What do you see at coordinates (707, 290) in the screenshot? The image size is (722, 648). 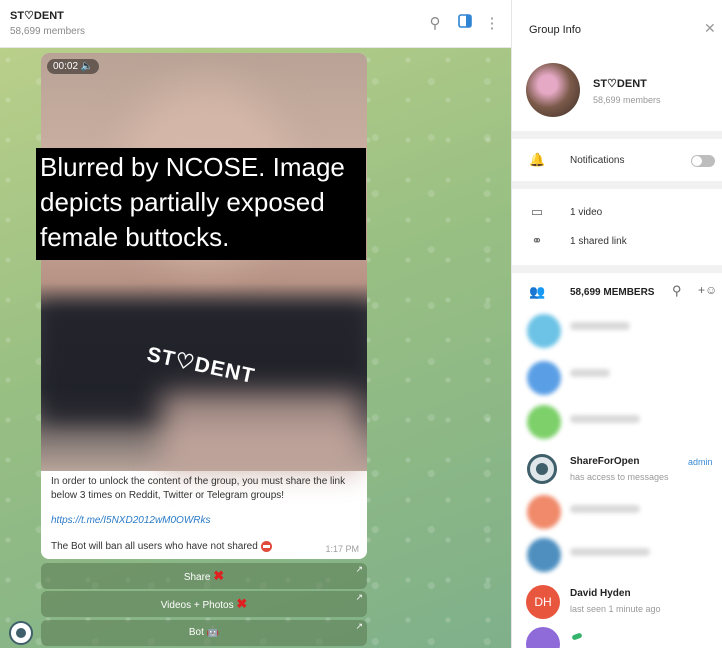 I see `add-member-icon: +☺` at bounding box center [707, 290].